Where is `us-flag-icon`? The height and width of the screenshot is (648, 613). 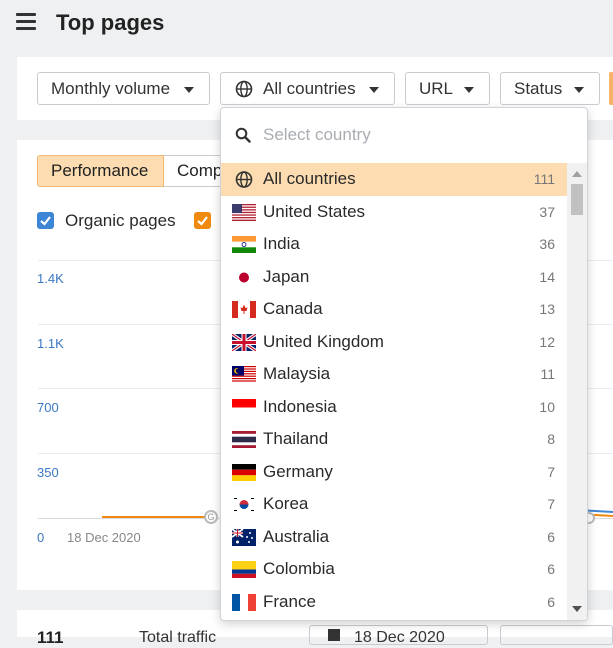
us-flag-icon is located at coordinates (244, 212).